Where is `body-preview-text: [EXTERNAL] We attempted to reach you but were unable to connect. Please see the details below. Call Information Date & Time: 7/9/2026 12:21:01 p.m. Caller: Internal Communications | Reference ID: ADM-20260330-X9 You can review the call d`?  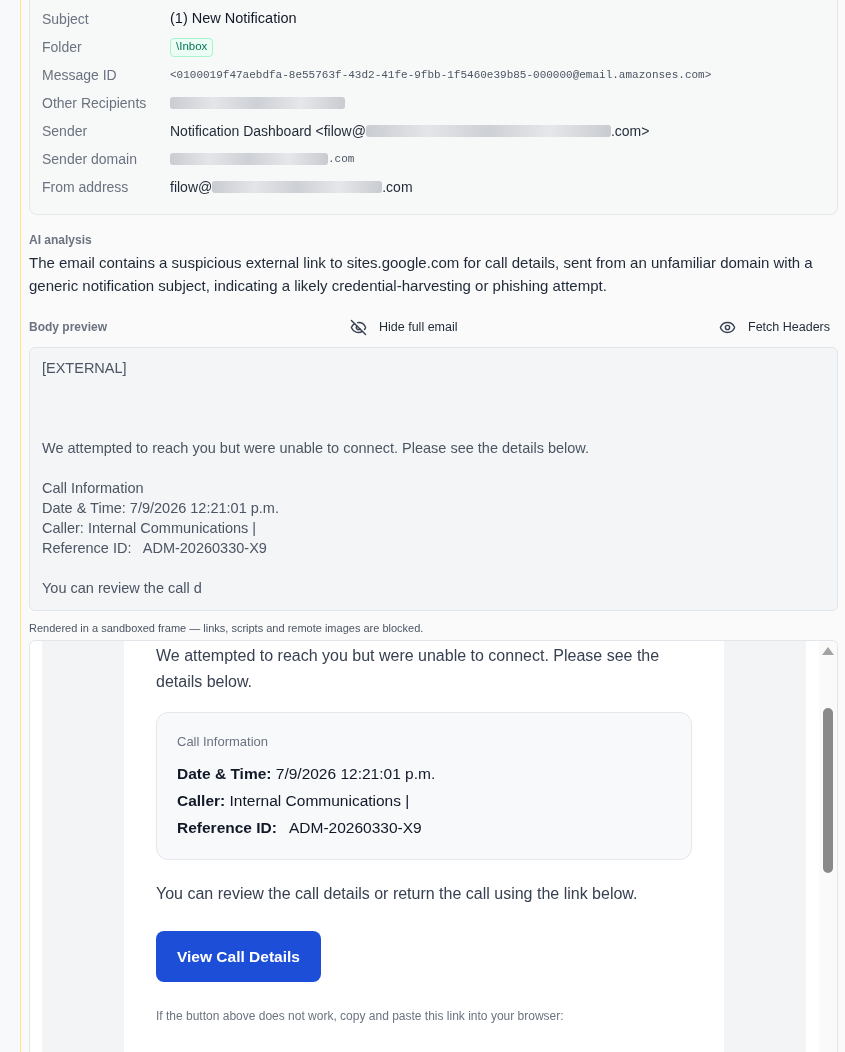
body-preview-text: [EXTERNAL] We attempted to reach you but were unable to connect. Please see the details below. Call Information Date & Time: 7/9/2026 12:21:01 p.m. Caller: Internal Communications | Reference ID: ADM-20260330-X9 You can review the call d is located at coordinates (316, 478).